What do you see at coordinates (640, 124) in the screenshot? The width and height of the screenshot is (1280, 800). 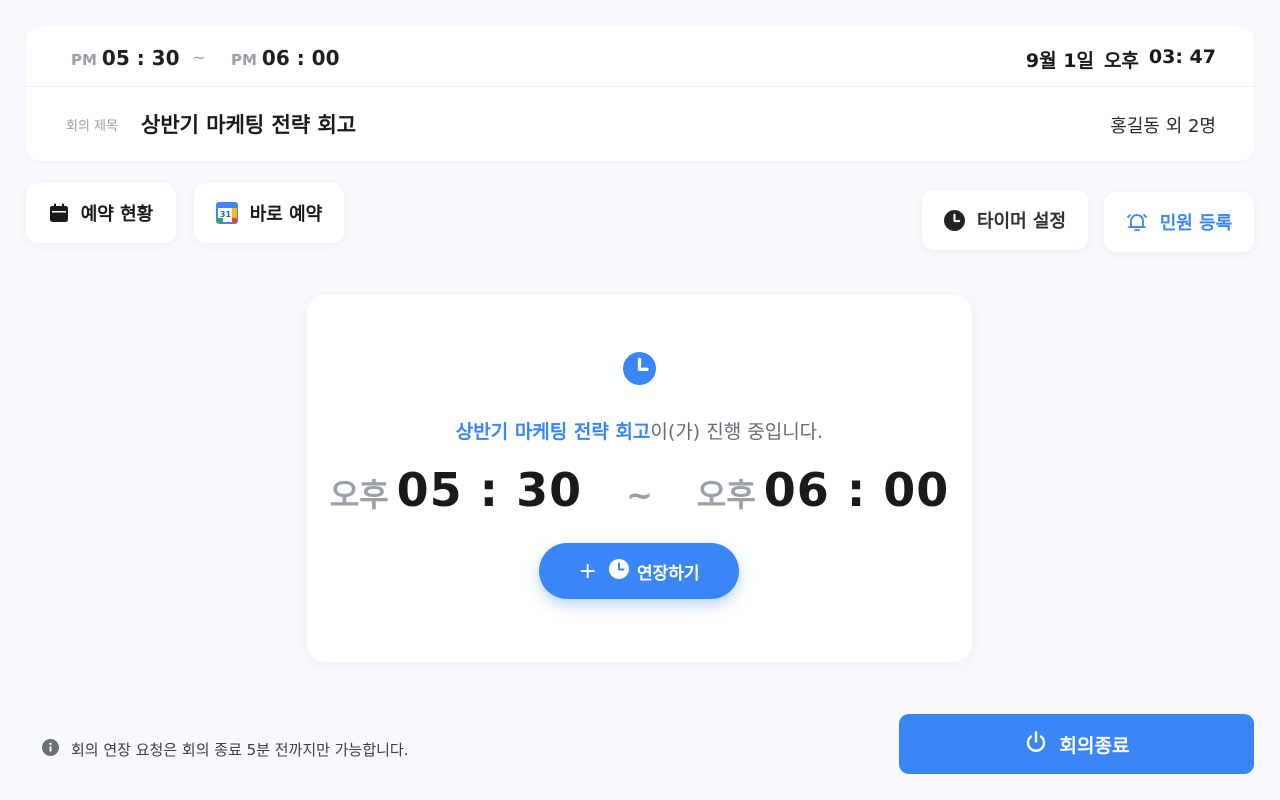 I see `title-row: 회의 제목 상반기 마케팅 전략 회고 홍길동 외 2명` at bounding box center [640, 124].